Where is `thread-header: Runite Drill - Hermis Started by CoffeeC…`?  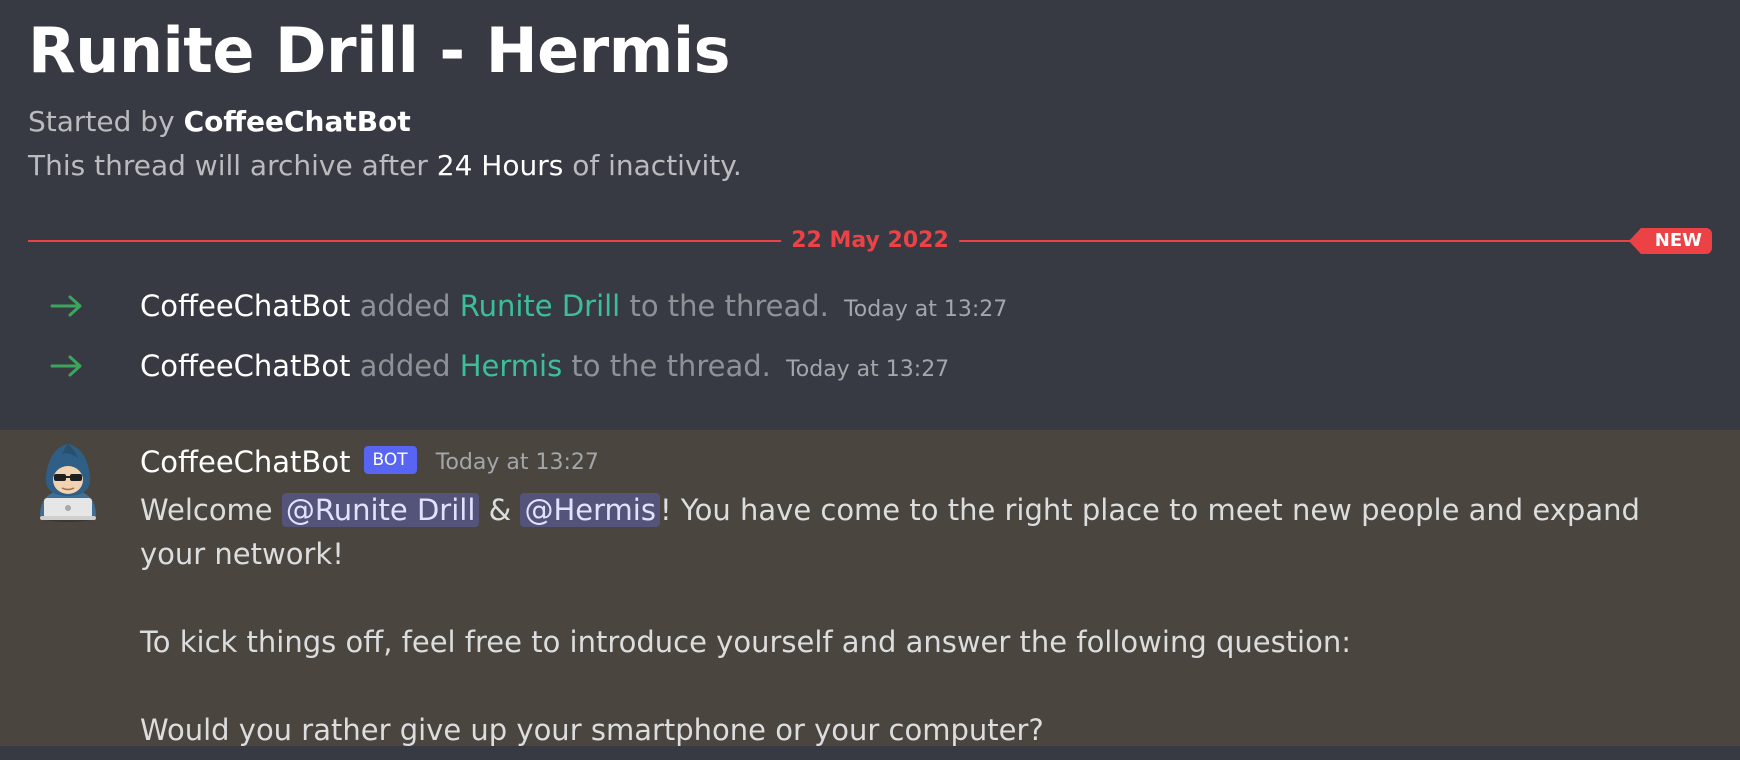
thread-header: Runite Drill - Hermis Started by CoffeeC… is located at coordinates (385, 99).